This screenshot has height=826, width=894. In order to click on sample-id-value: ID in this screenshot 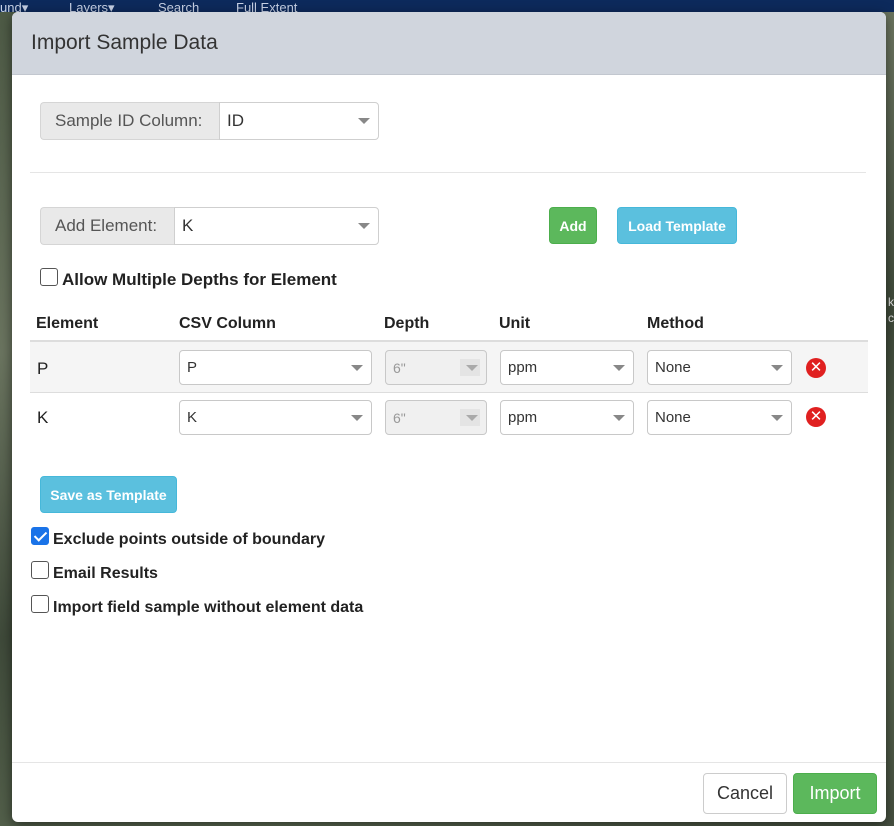, I will do `click(235, 120)`.